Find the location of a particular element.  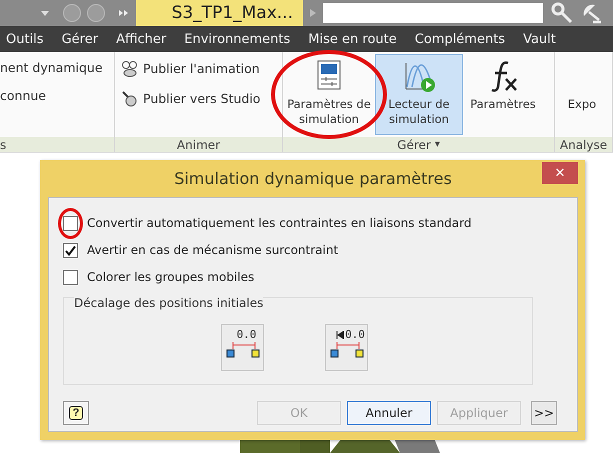

checkbox-label: Avertir en cas de mécanisme surcontraint is located at coordinates (212, 250).